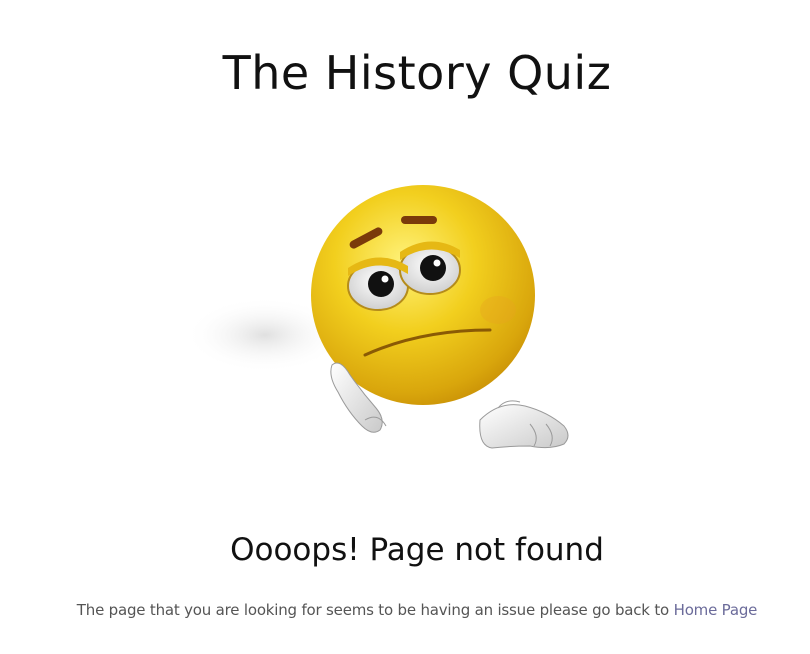  I want to click on left-pupil, so click(381, 284).